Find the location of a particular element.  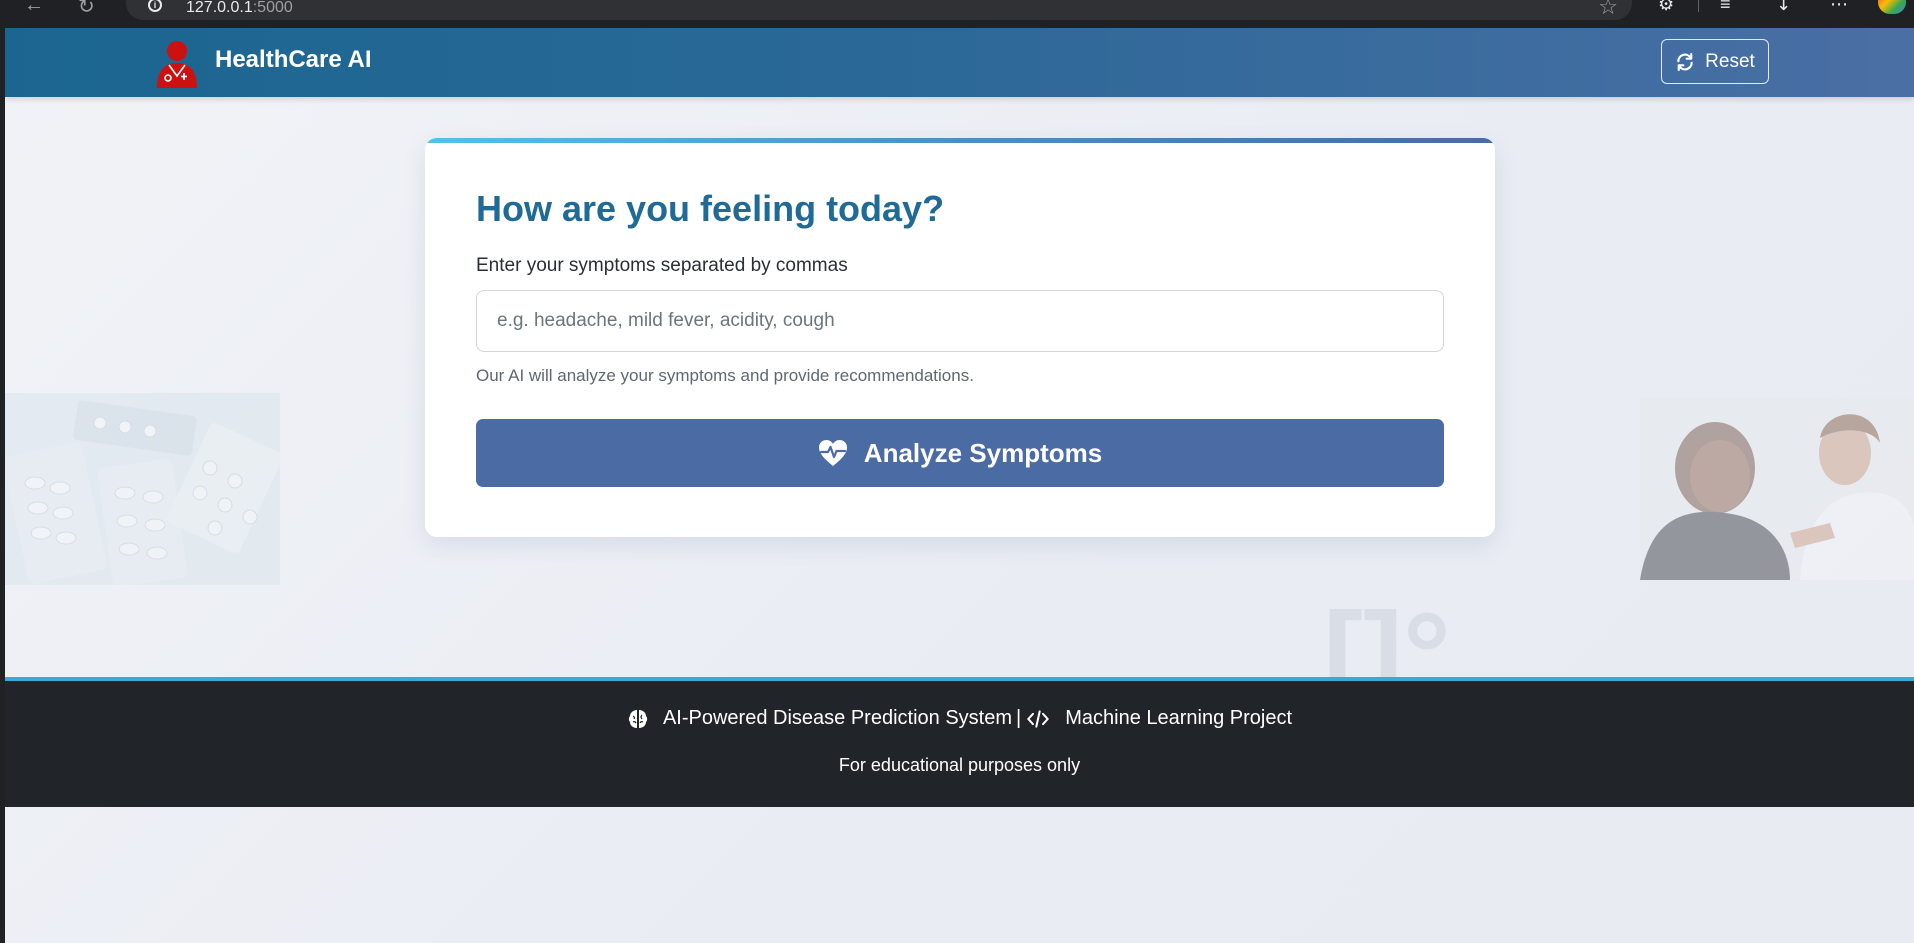

reset-label: Reset is located at coordinates (1730, 61).